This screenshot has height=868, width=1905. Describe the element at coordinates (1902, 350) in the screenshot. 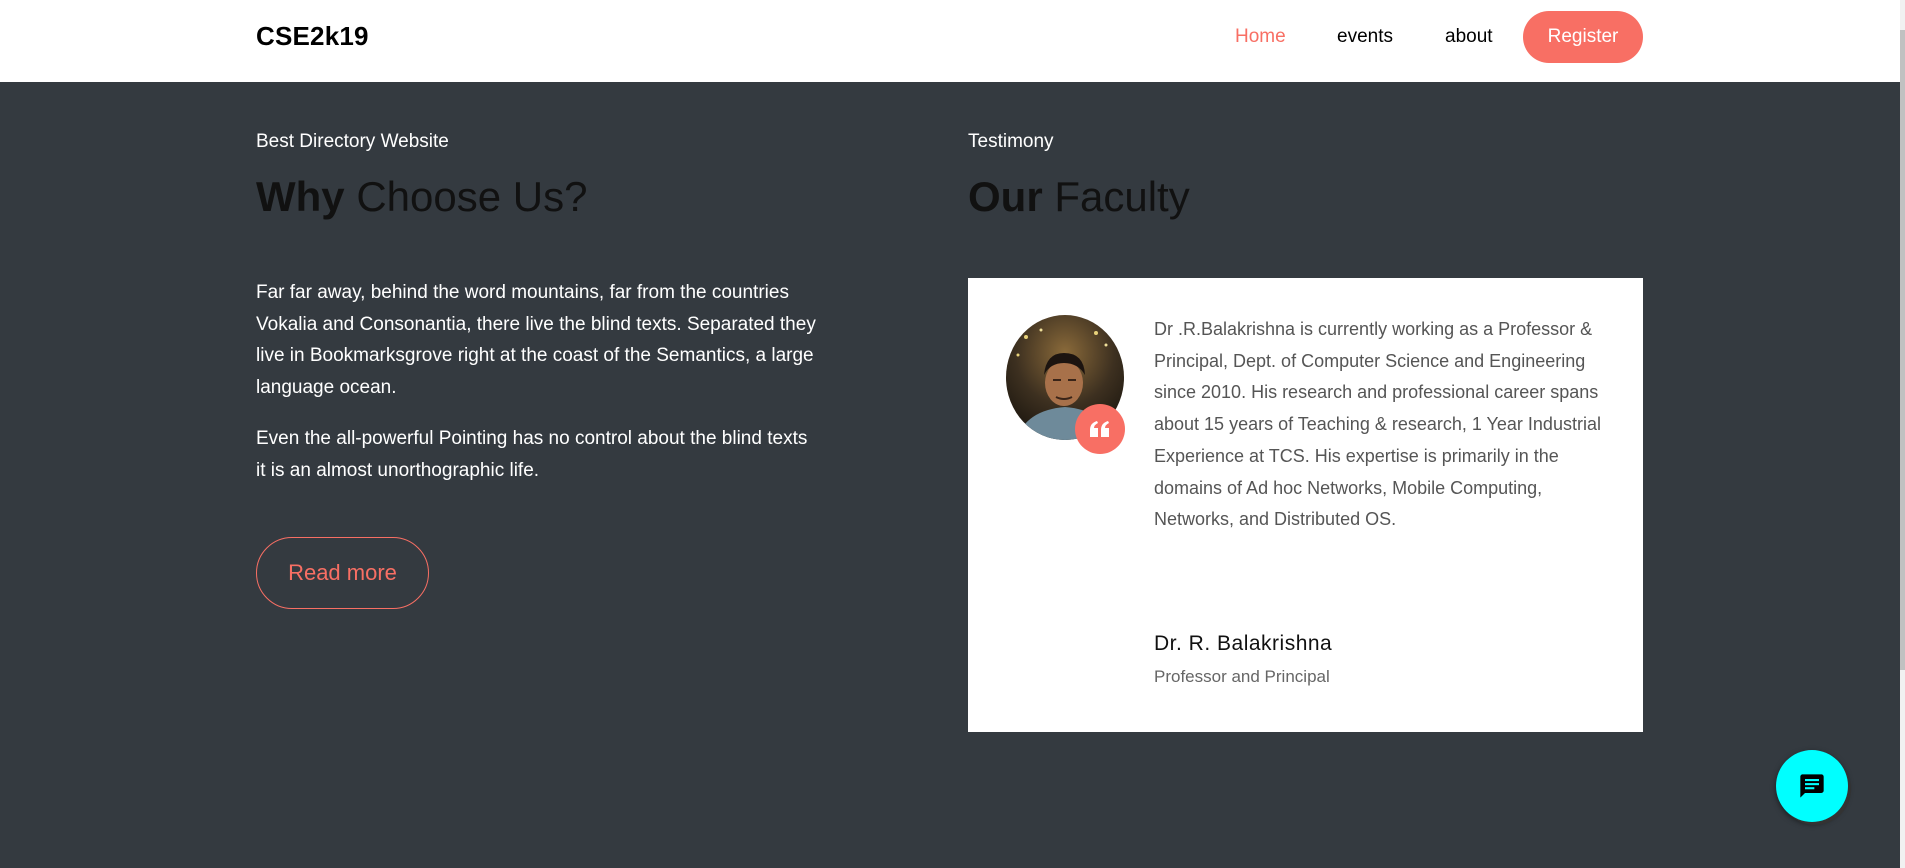

I see `scrollbar-thumb` at that location.